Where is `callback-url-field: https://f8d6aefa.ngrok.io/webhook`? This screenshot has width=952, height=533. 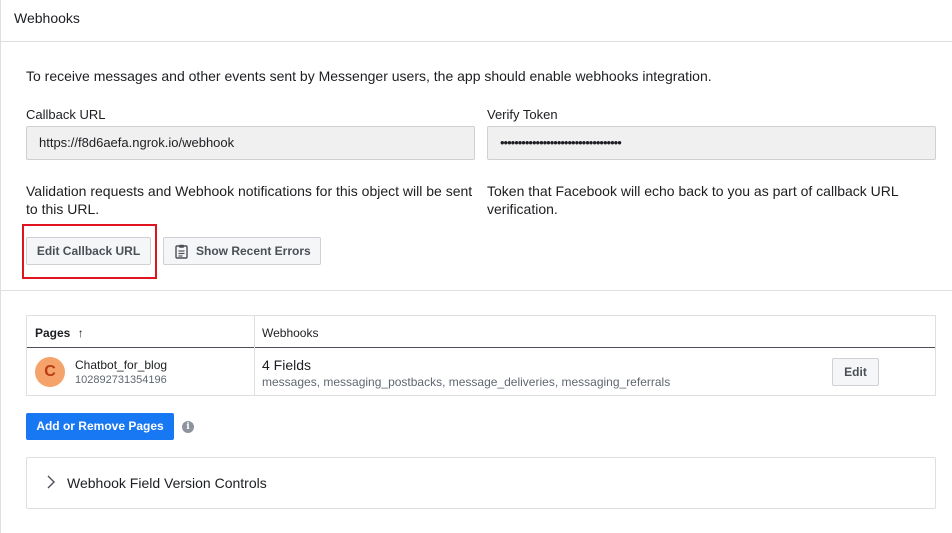 callback-url-field: https://f8d6aefa.ngrok.io/webhook is located at coordinates (250, 143).